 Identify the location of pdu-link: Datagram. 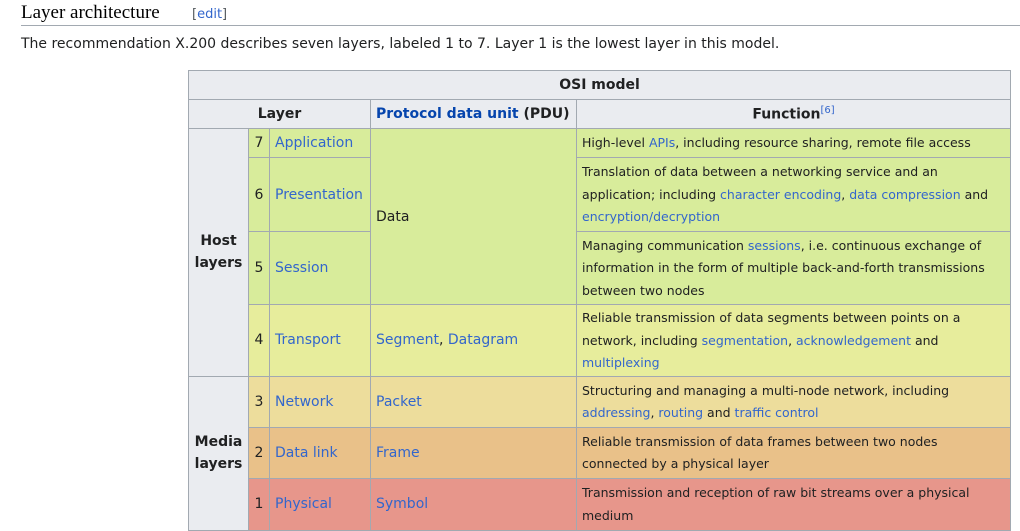
(483, 340).